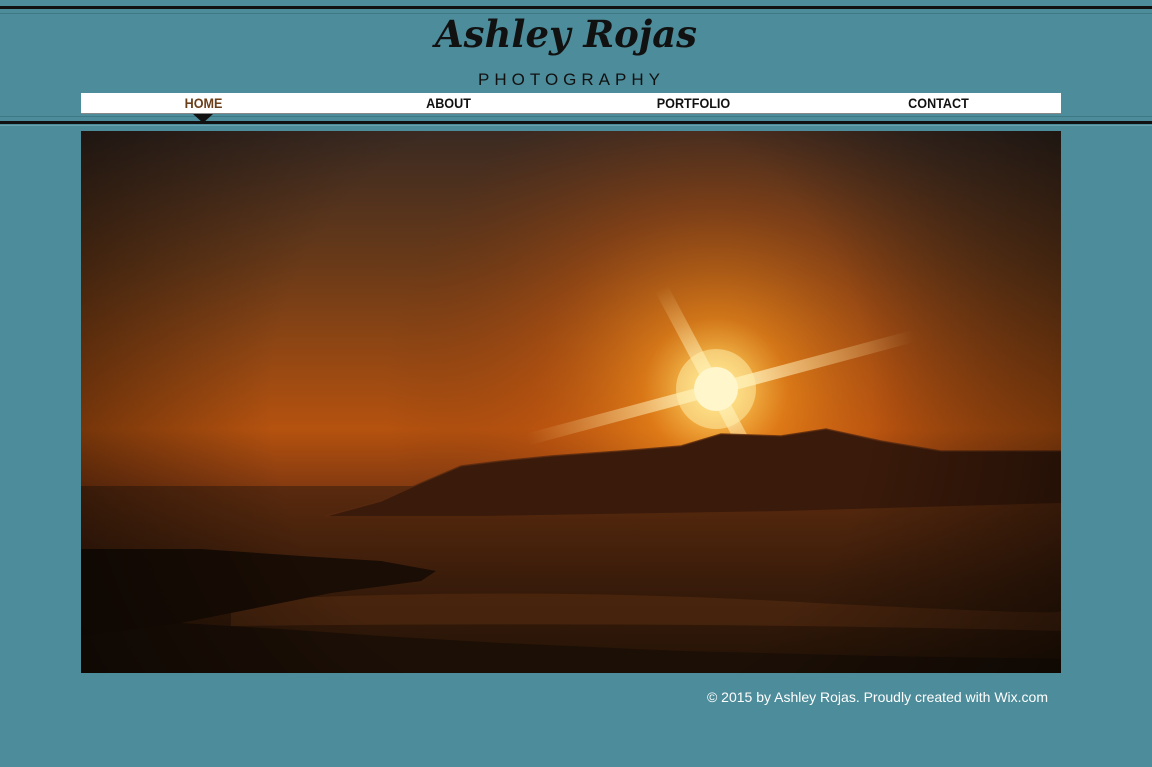  Describe the element at coordinates (571, 103) in the screenshot. I see `main-nav: HOME ABOUT PORTFOLIO CONTACT` at that location.